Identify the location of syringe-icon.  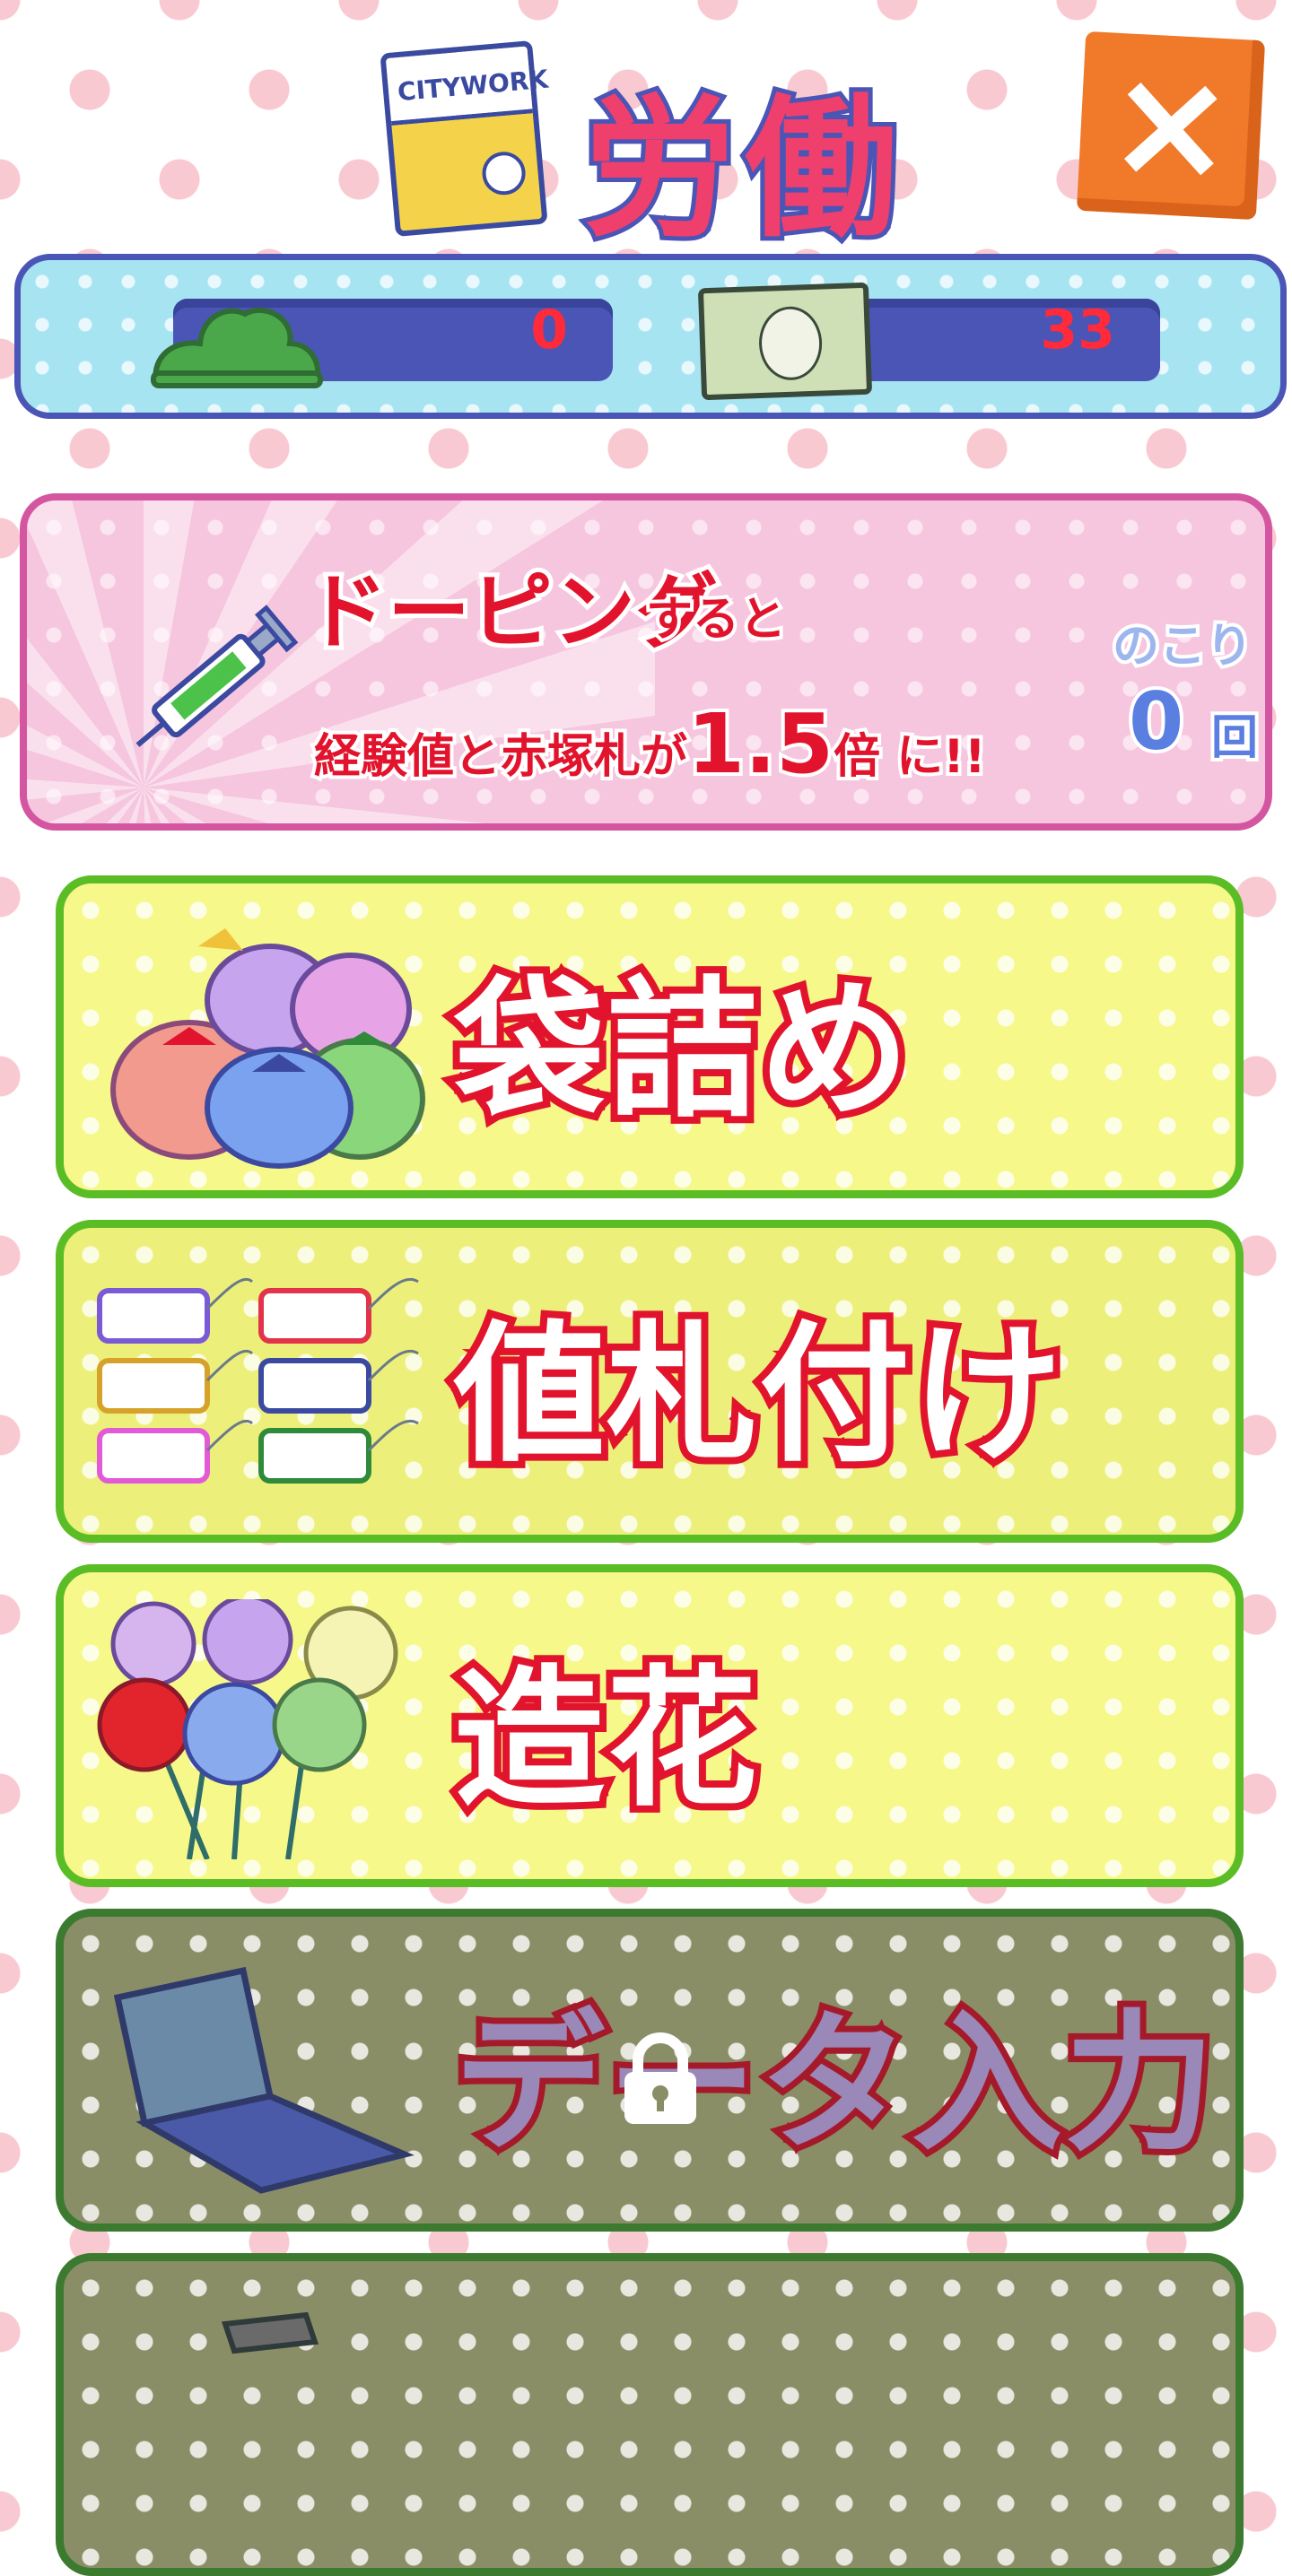
(217, 676).